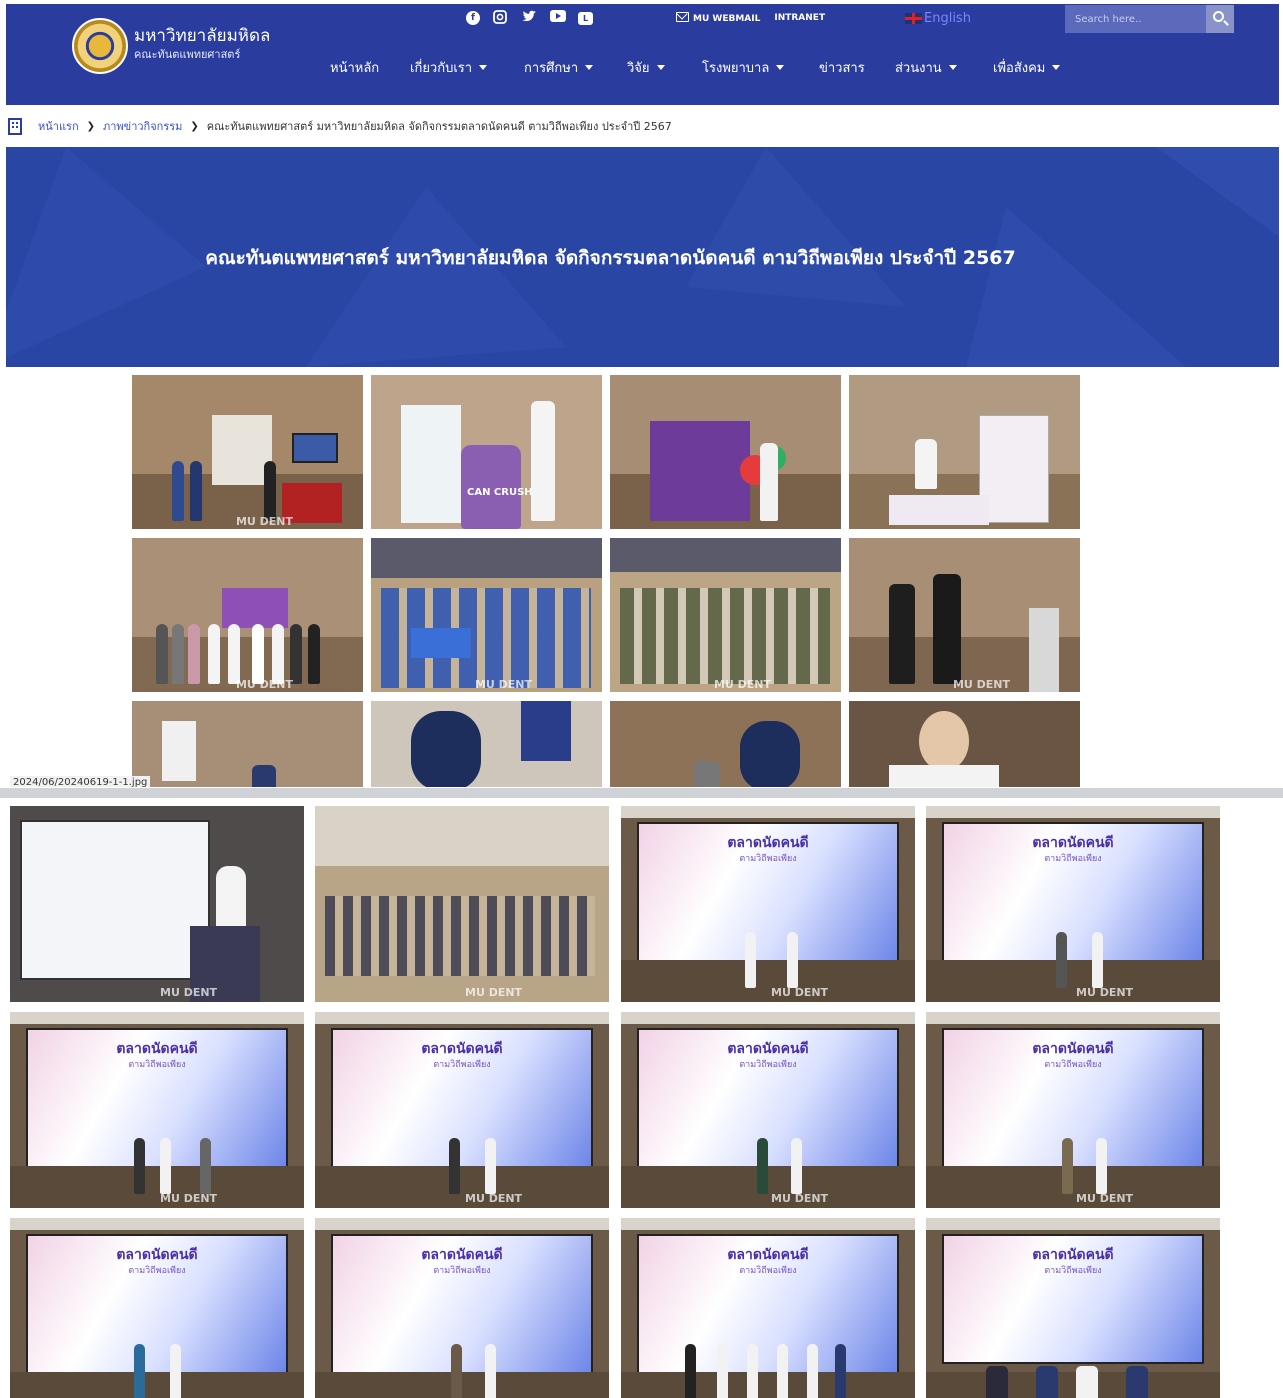  Describe the element at coordinates (638, 68) in the screenshot. I see `nav-research-label: วิจัย` at that location.